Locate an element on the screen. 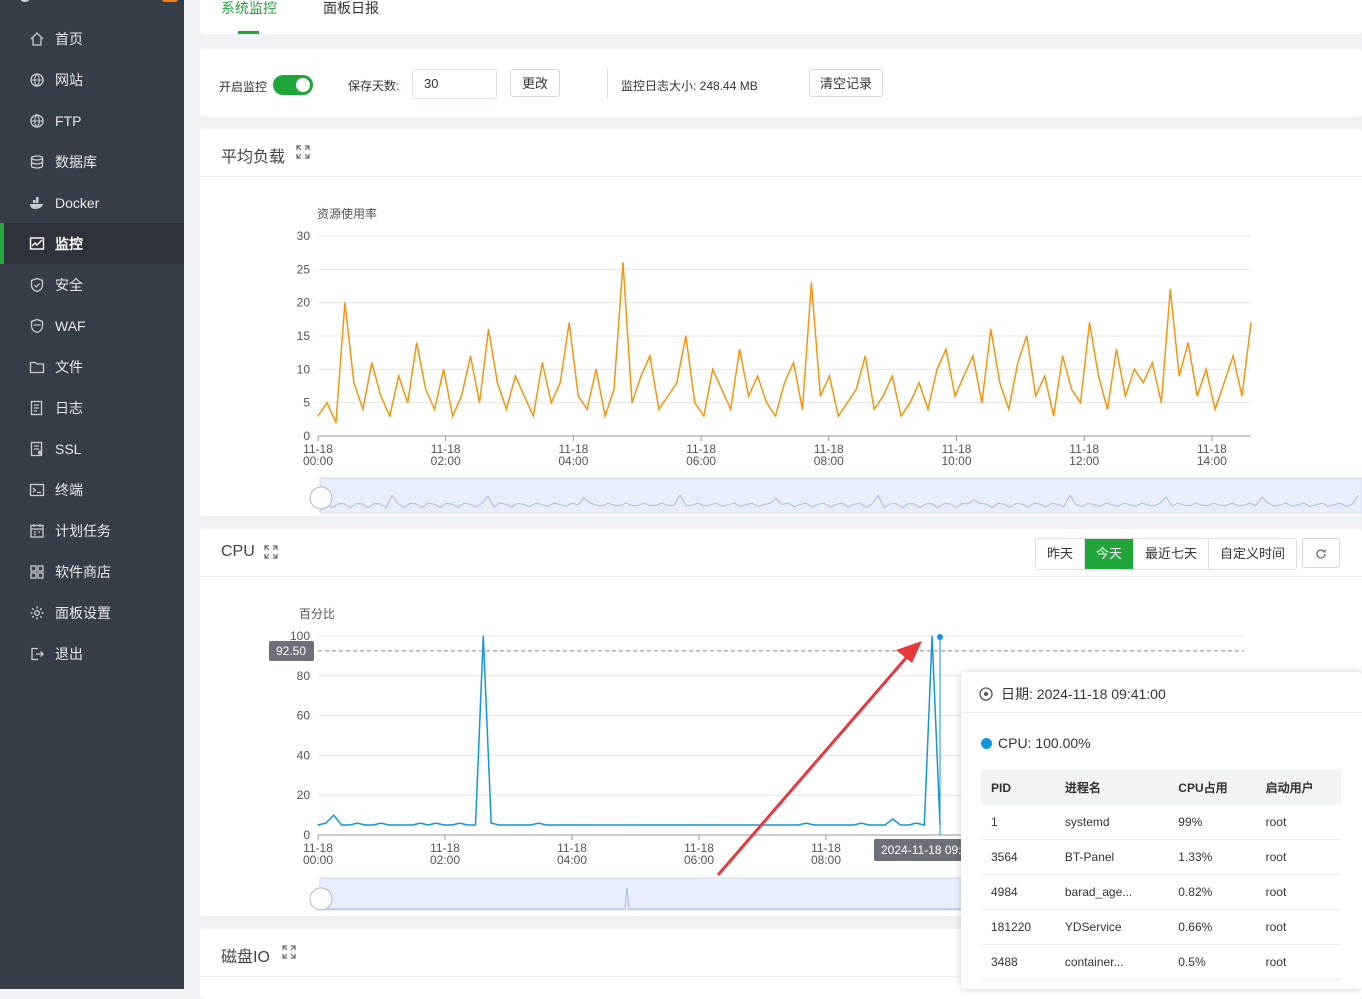 This screenshot has height=999, width=1362. notification-badge is located at coordinates (170, 1).